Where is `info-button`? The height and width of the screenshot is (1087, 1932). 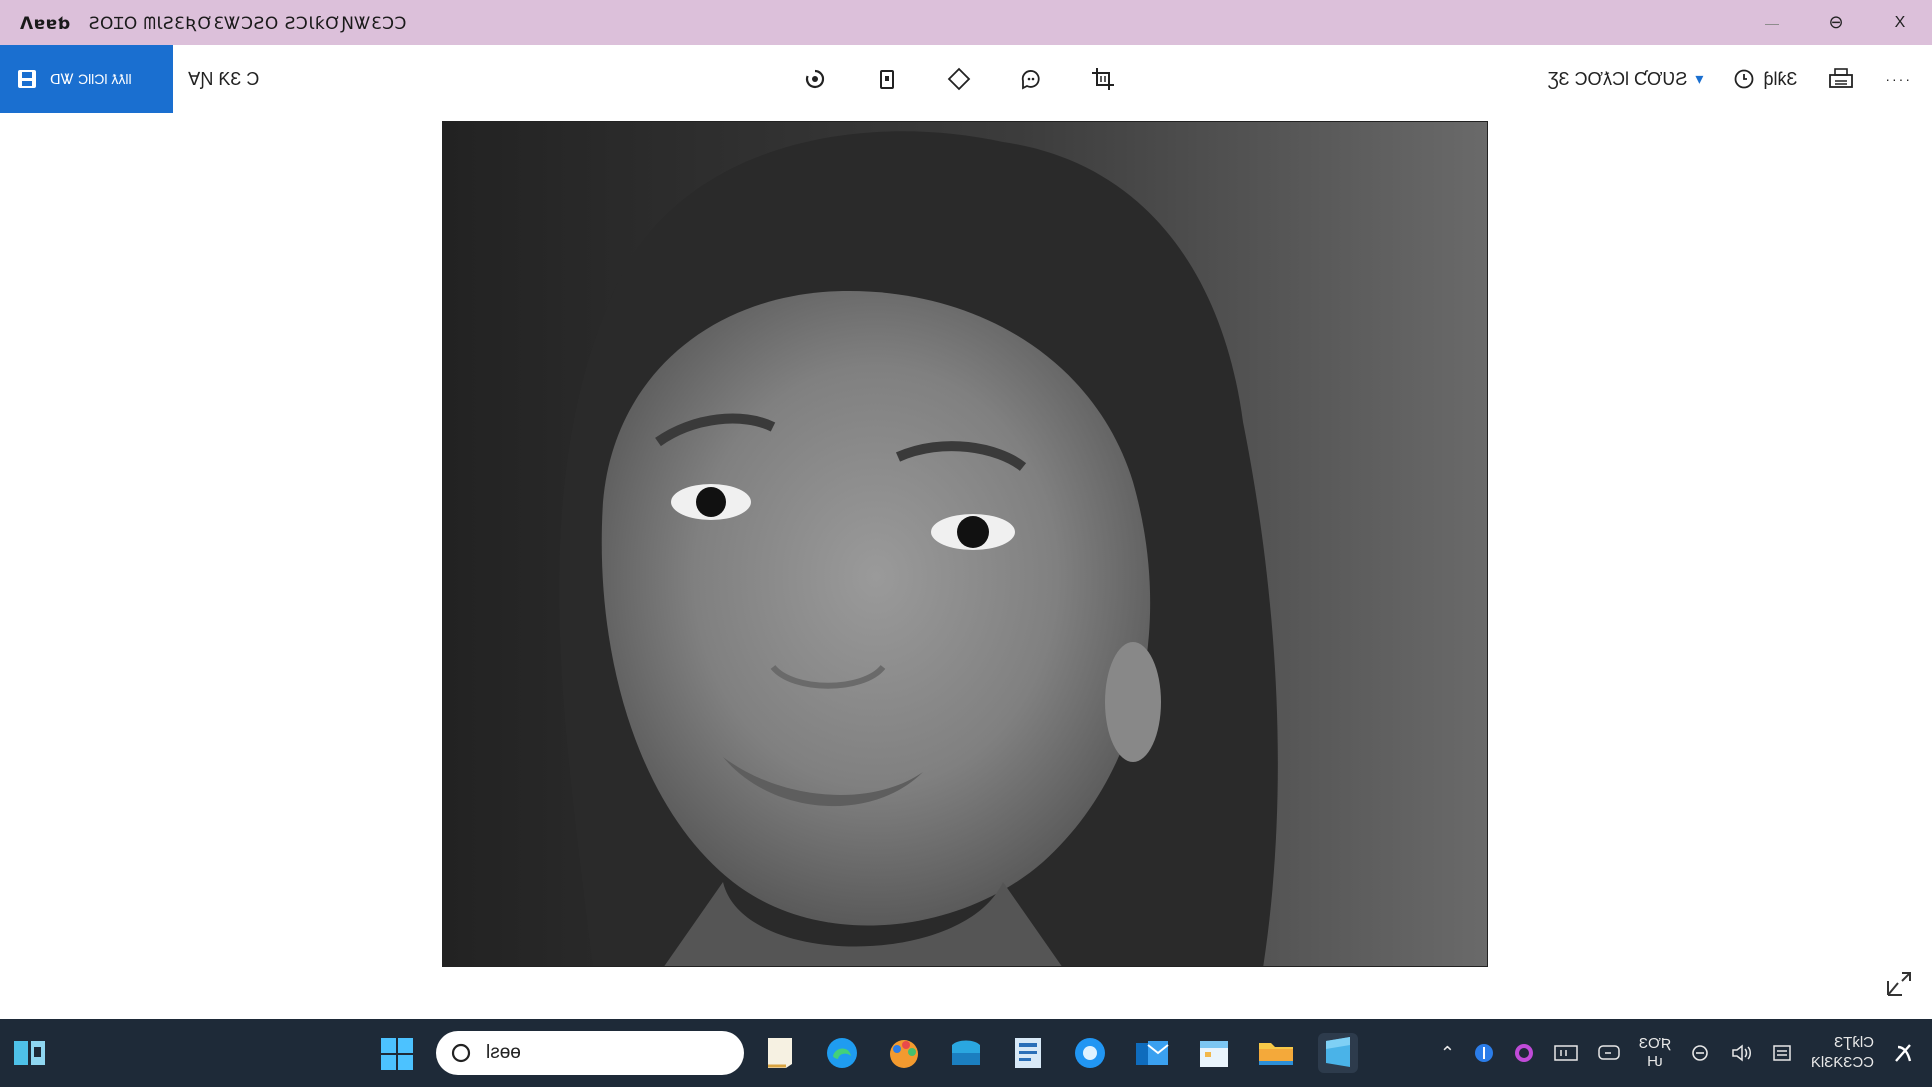 info-button is located at coordinates (1031, 79).